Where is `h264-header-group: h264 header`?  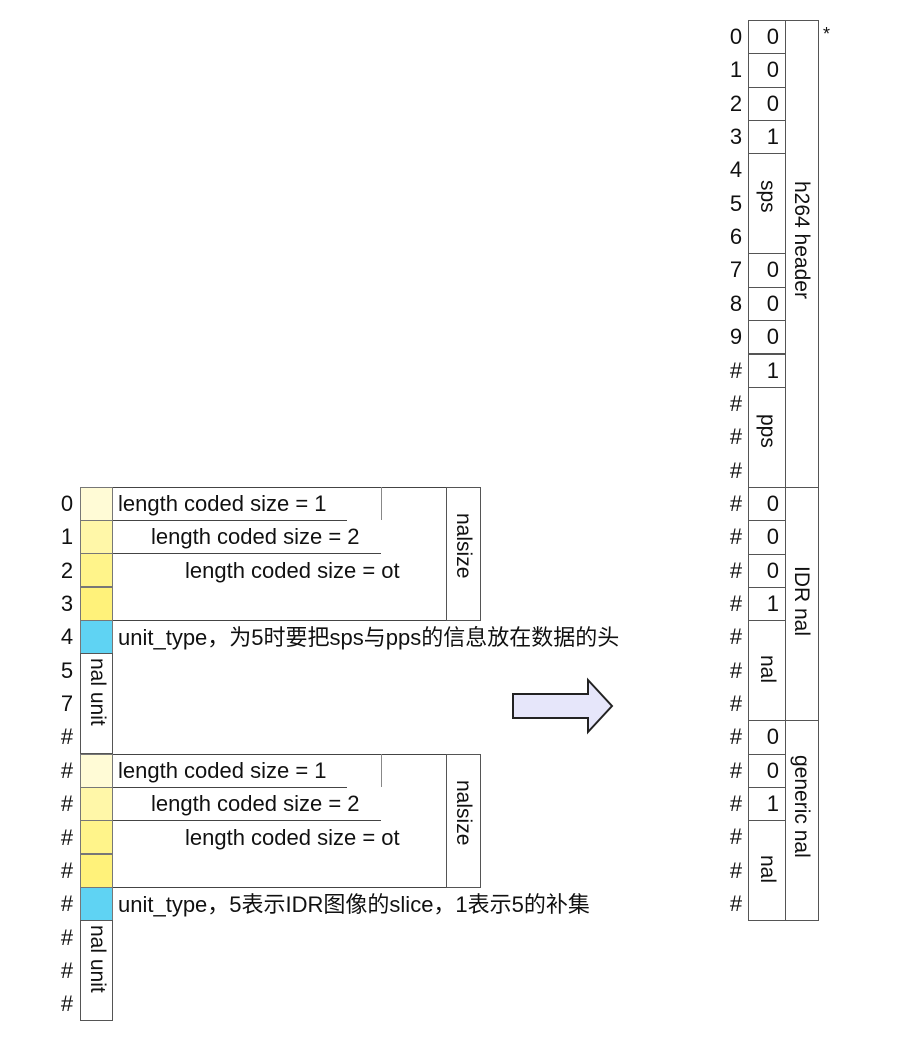
h264-header-group: h264 header is located at coordinates (802, 254).